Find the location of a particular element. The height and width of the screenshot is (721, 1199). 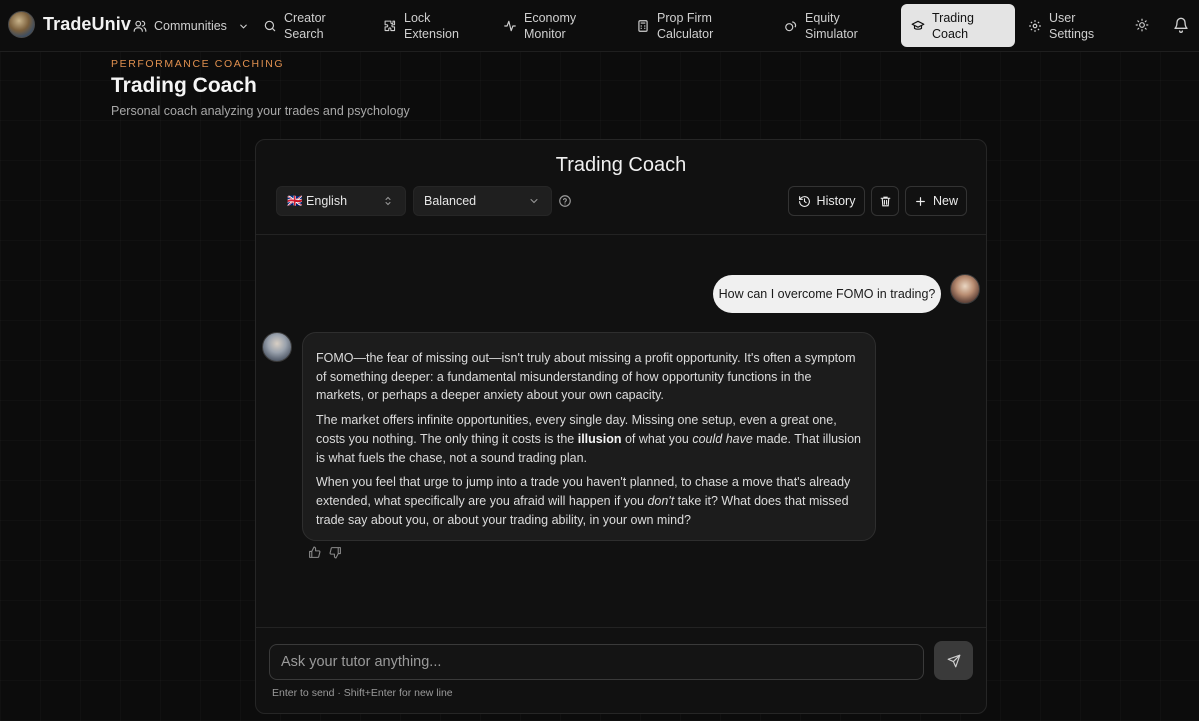

plus-icon is located at coordinates (920, 201).